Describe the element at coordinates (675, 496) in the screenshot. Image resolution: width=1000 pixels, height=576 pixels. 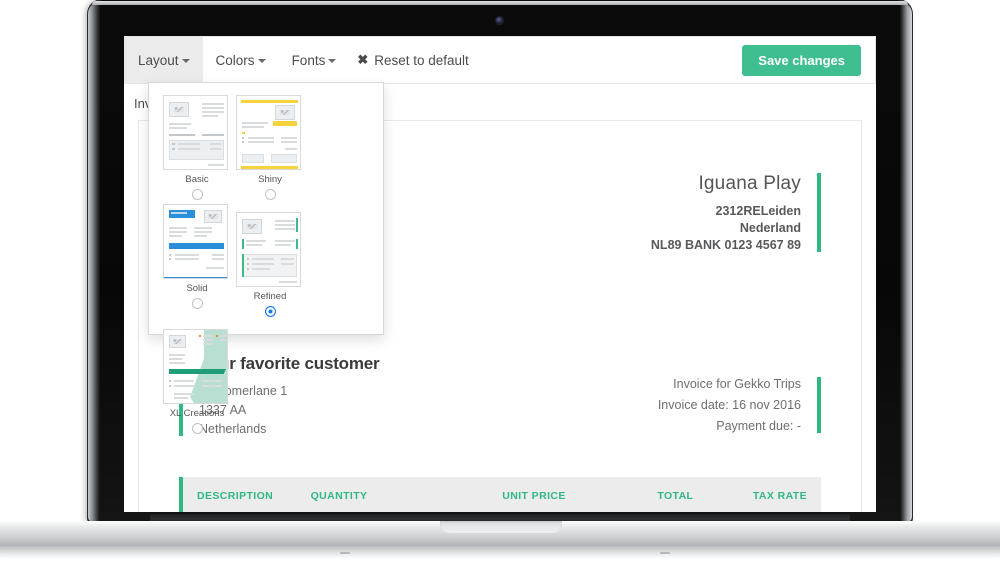
I see `col-total: TOTAL` at that location.